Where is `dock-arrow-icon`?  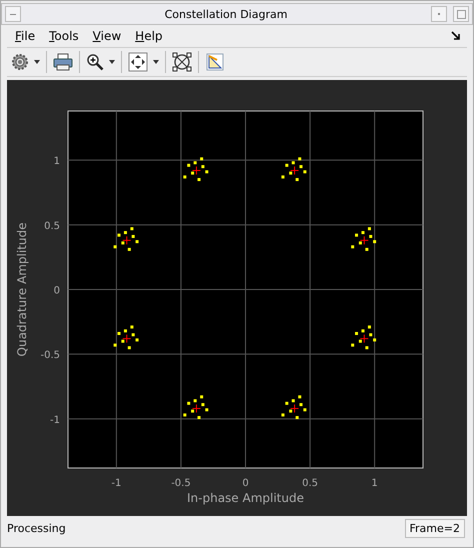 dock-arrow-icon is located at coordinates (456, 36).